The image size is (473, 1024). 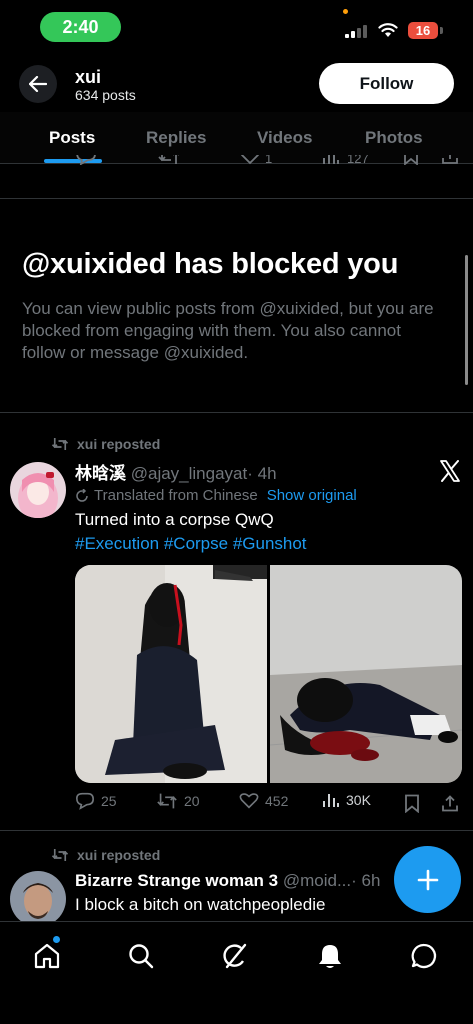 What do you see at coordinates (82, 495) in the screenshot?
I see `translate-icon` at bounding box center [82, 495].